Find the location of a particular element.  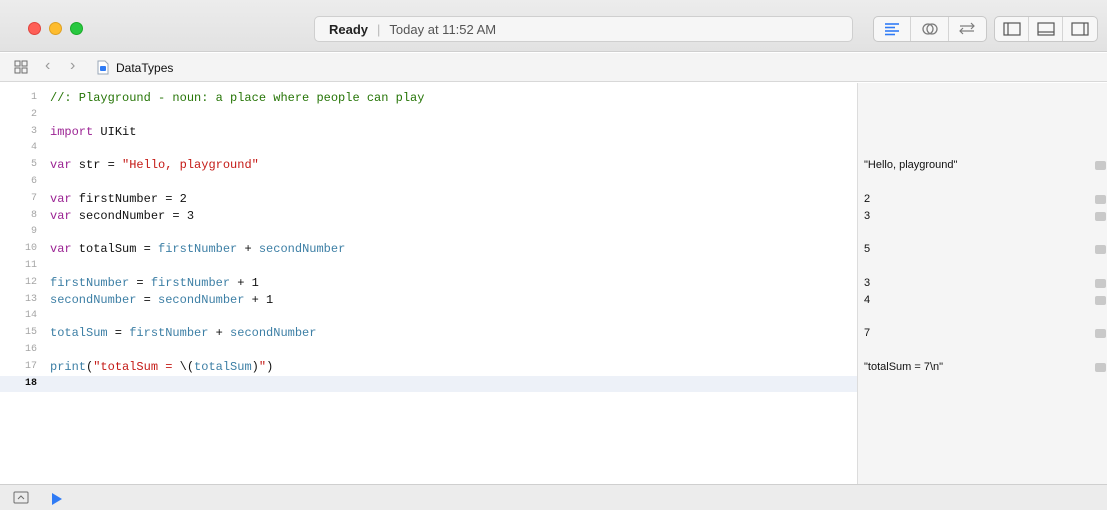

result-value: 3 is located at coordinates (867, 282).